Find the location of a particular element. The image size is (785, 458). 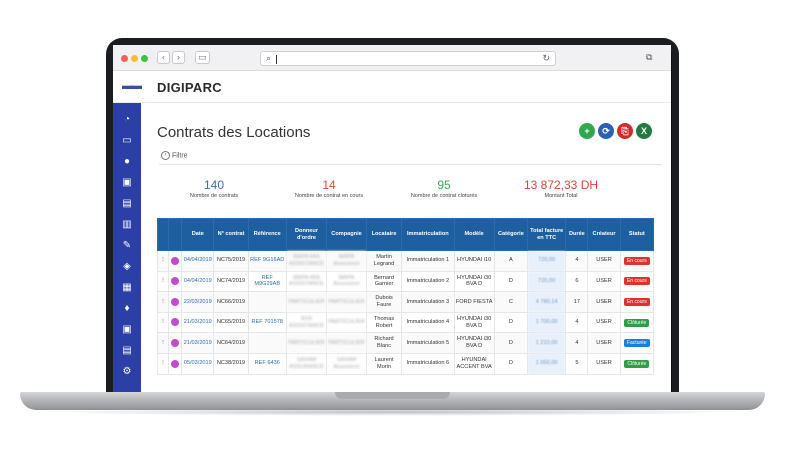

refresh-button: ⟳ is located at coordinates (606, 131).